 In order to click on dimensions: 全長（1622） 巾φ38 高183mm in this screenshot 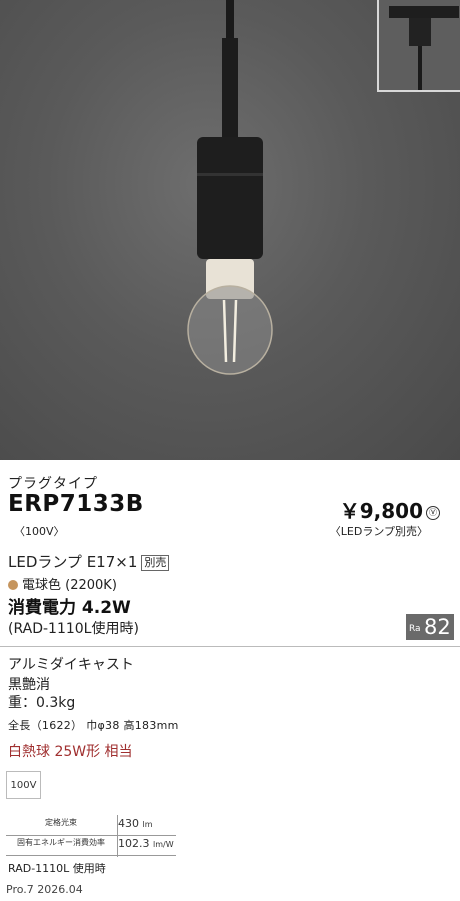, I will do `click(93, 725)`.